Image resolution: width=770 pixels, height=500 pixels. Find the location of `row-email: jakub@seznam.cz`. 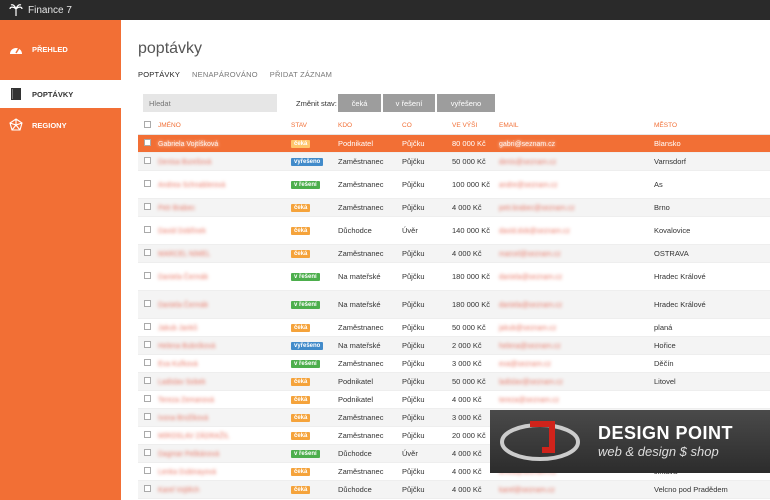

row-email: jakub@seznam.cz is located at coordinates (527, 328).